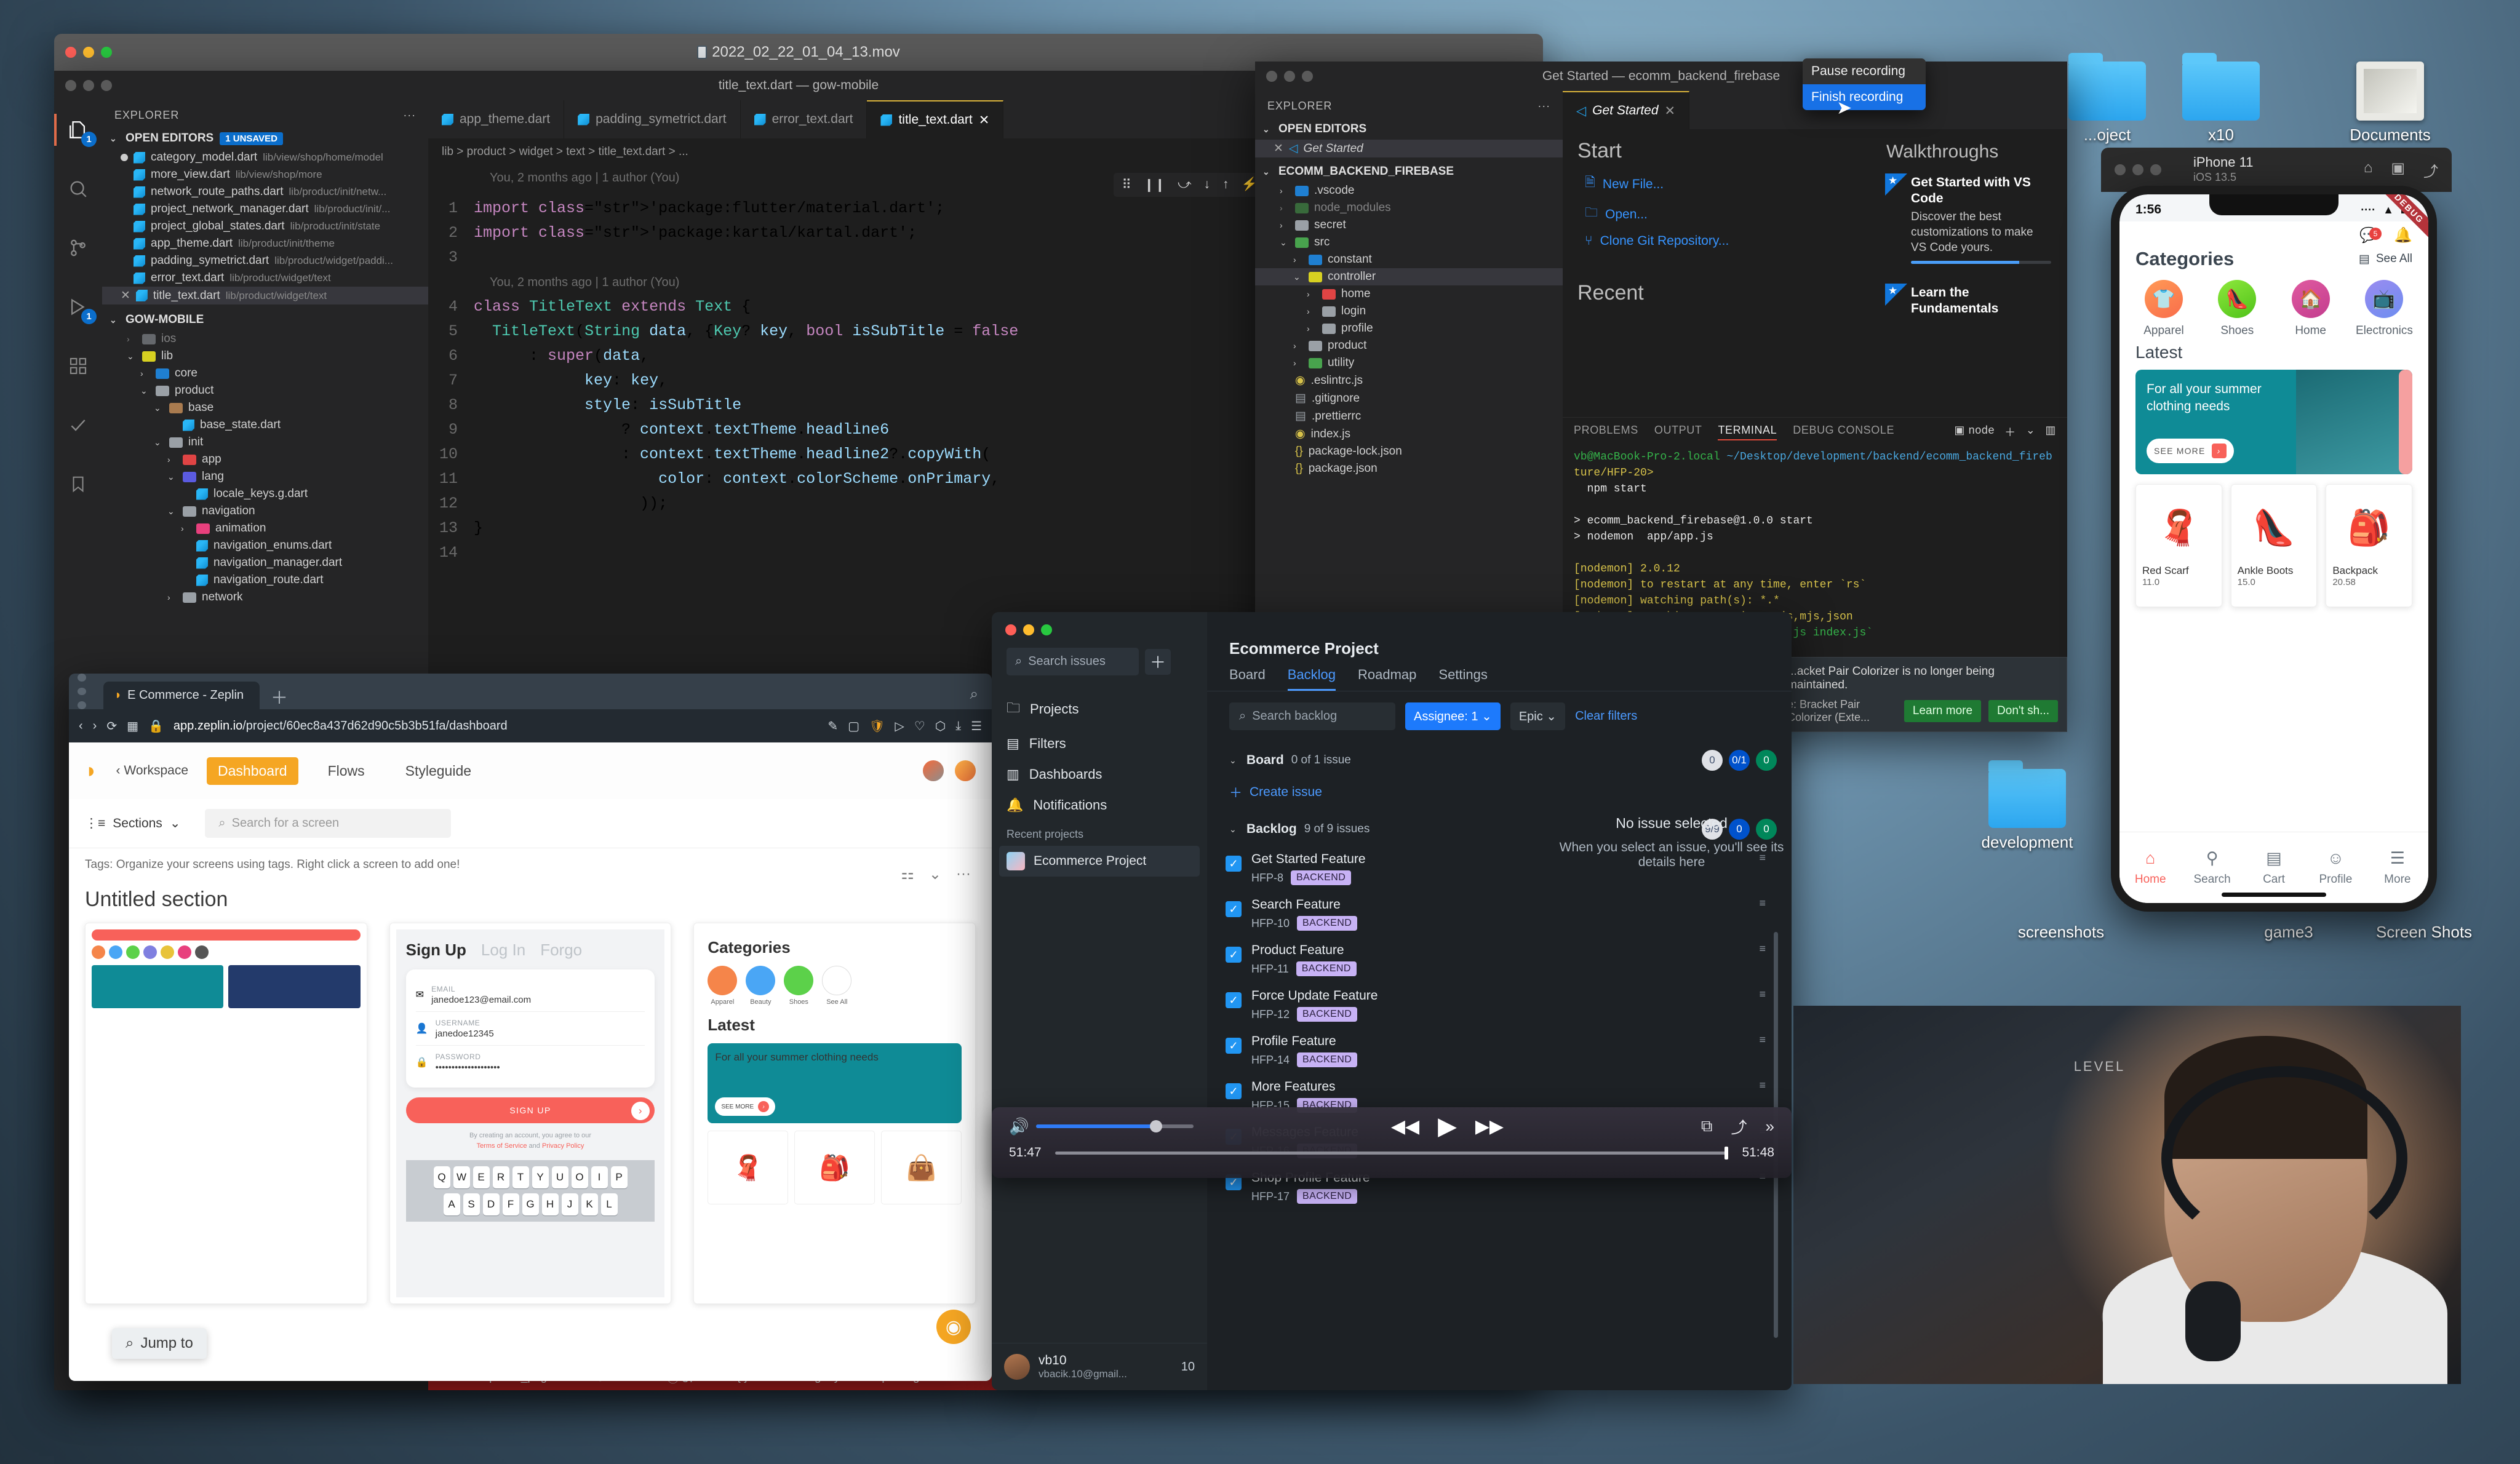 The height and width of the screenshot is (1464, 2520). What do you see at coordinates (1453, 716) in the screenshot?
I see `assignee-filter-chip: Assignee: 1 ⌄` at bounding box center [1453, 716].